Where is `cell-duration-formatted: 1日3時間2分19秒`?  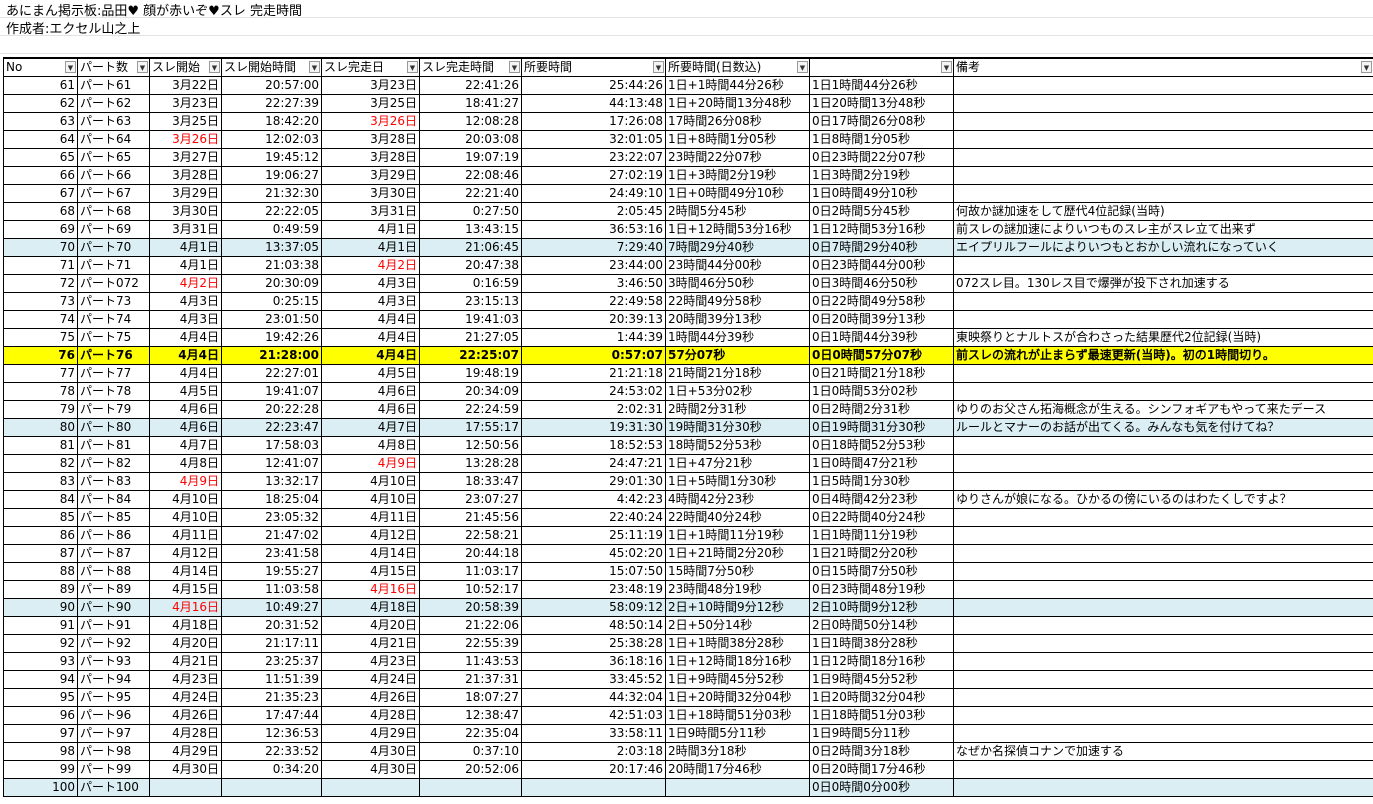
cell-duration-formatted: 1日3時間2分19秒 is located at coordinates (881, 175).